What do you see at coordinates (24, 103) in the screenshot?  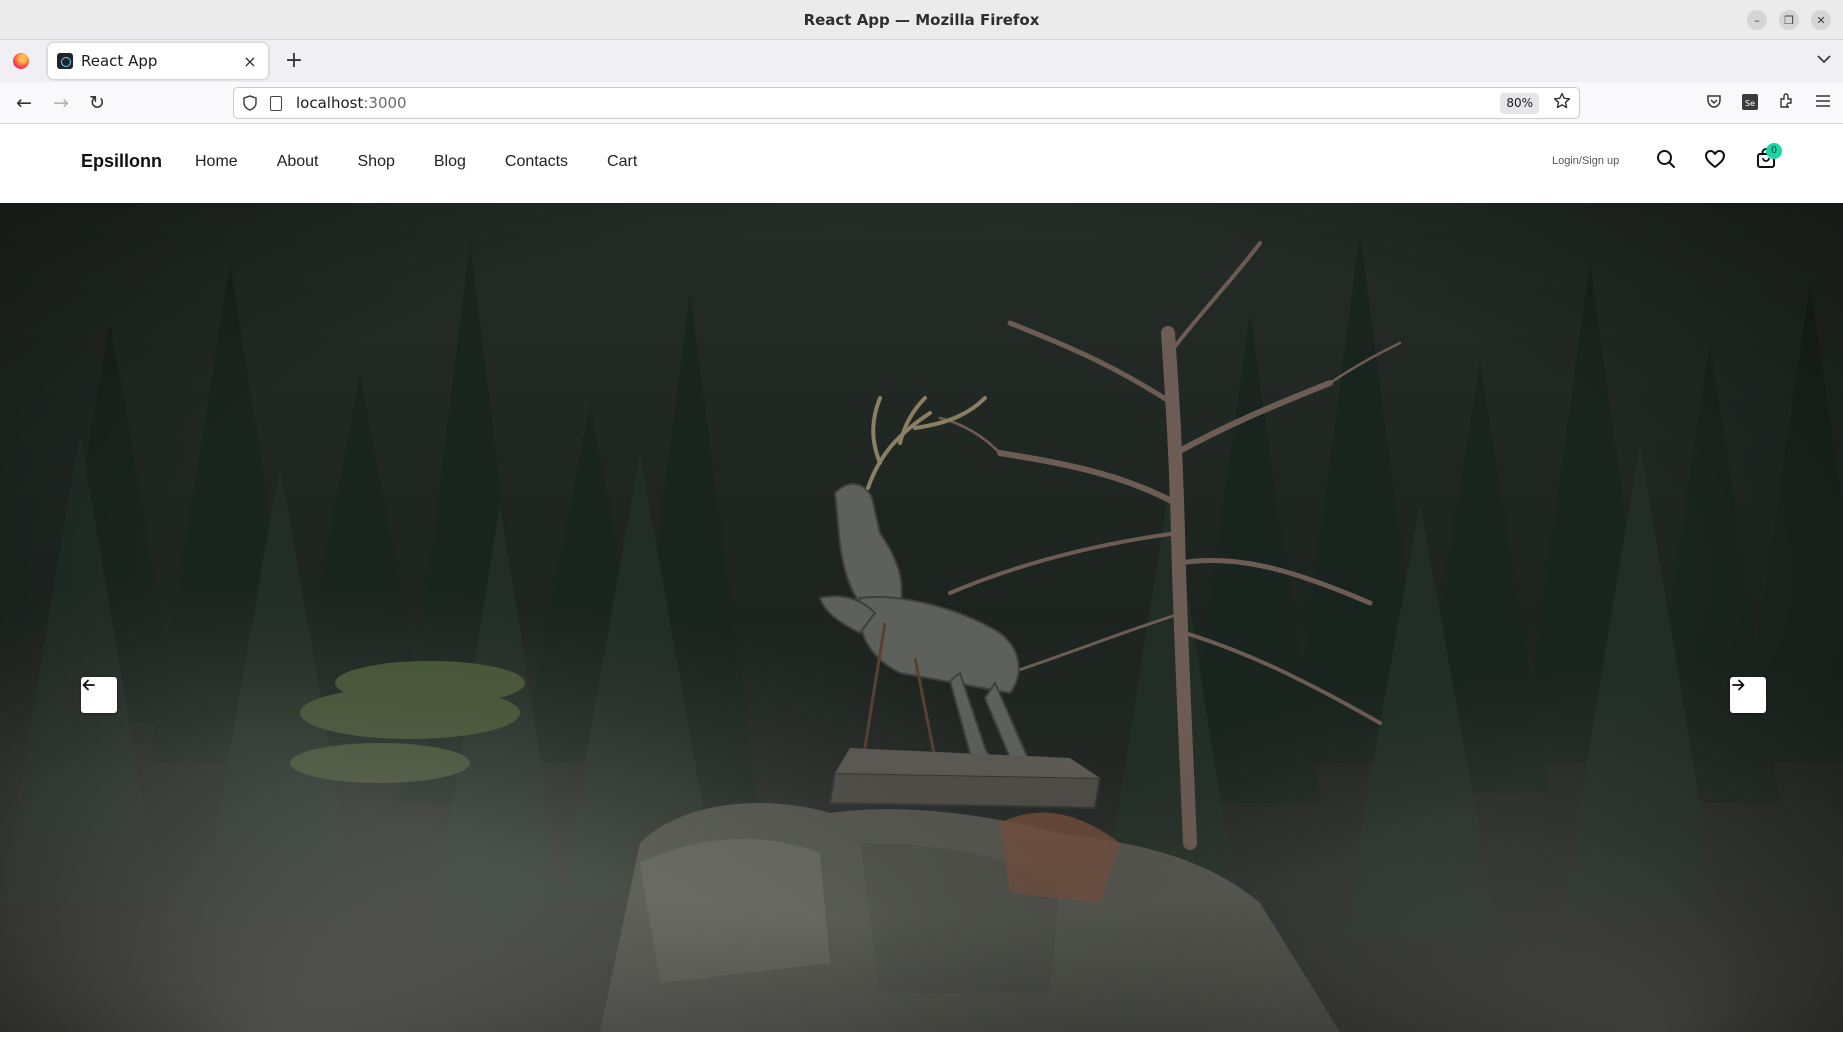 I see `back-button: ←` at bounding box center [24, 103].